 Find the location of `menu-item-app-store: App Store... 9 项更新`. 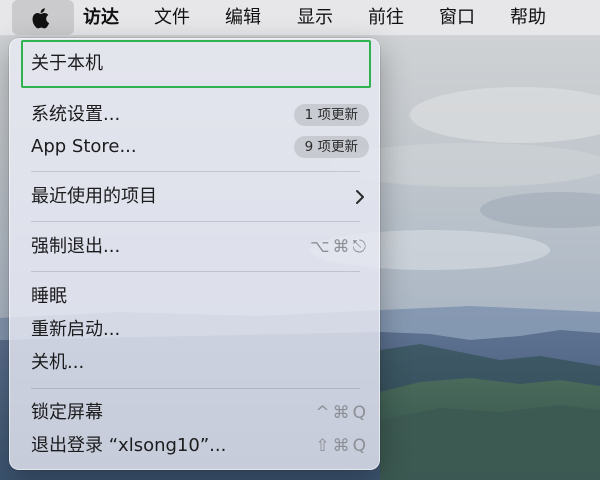

menu-item-app-store: App Store... 9 项更新 is located at coordinates (195, 147).